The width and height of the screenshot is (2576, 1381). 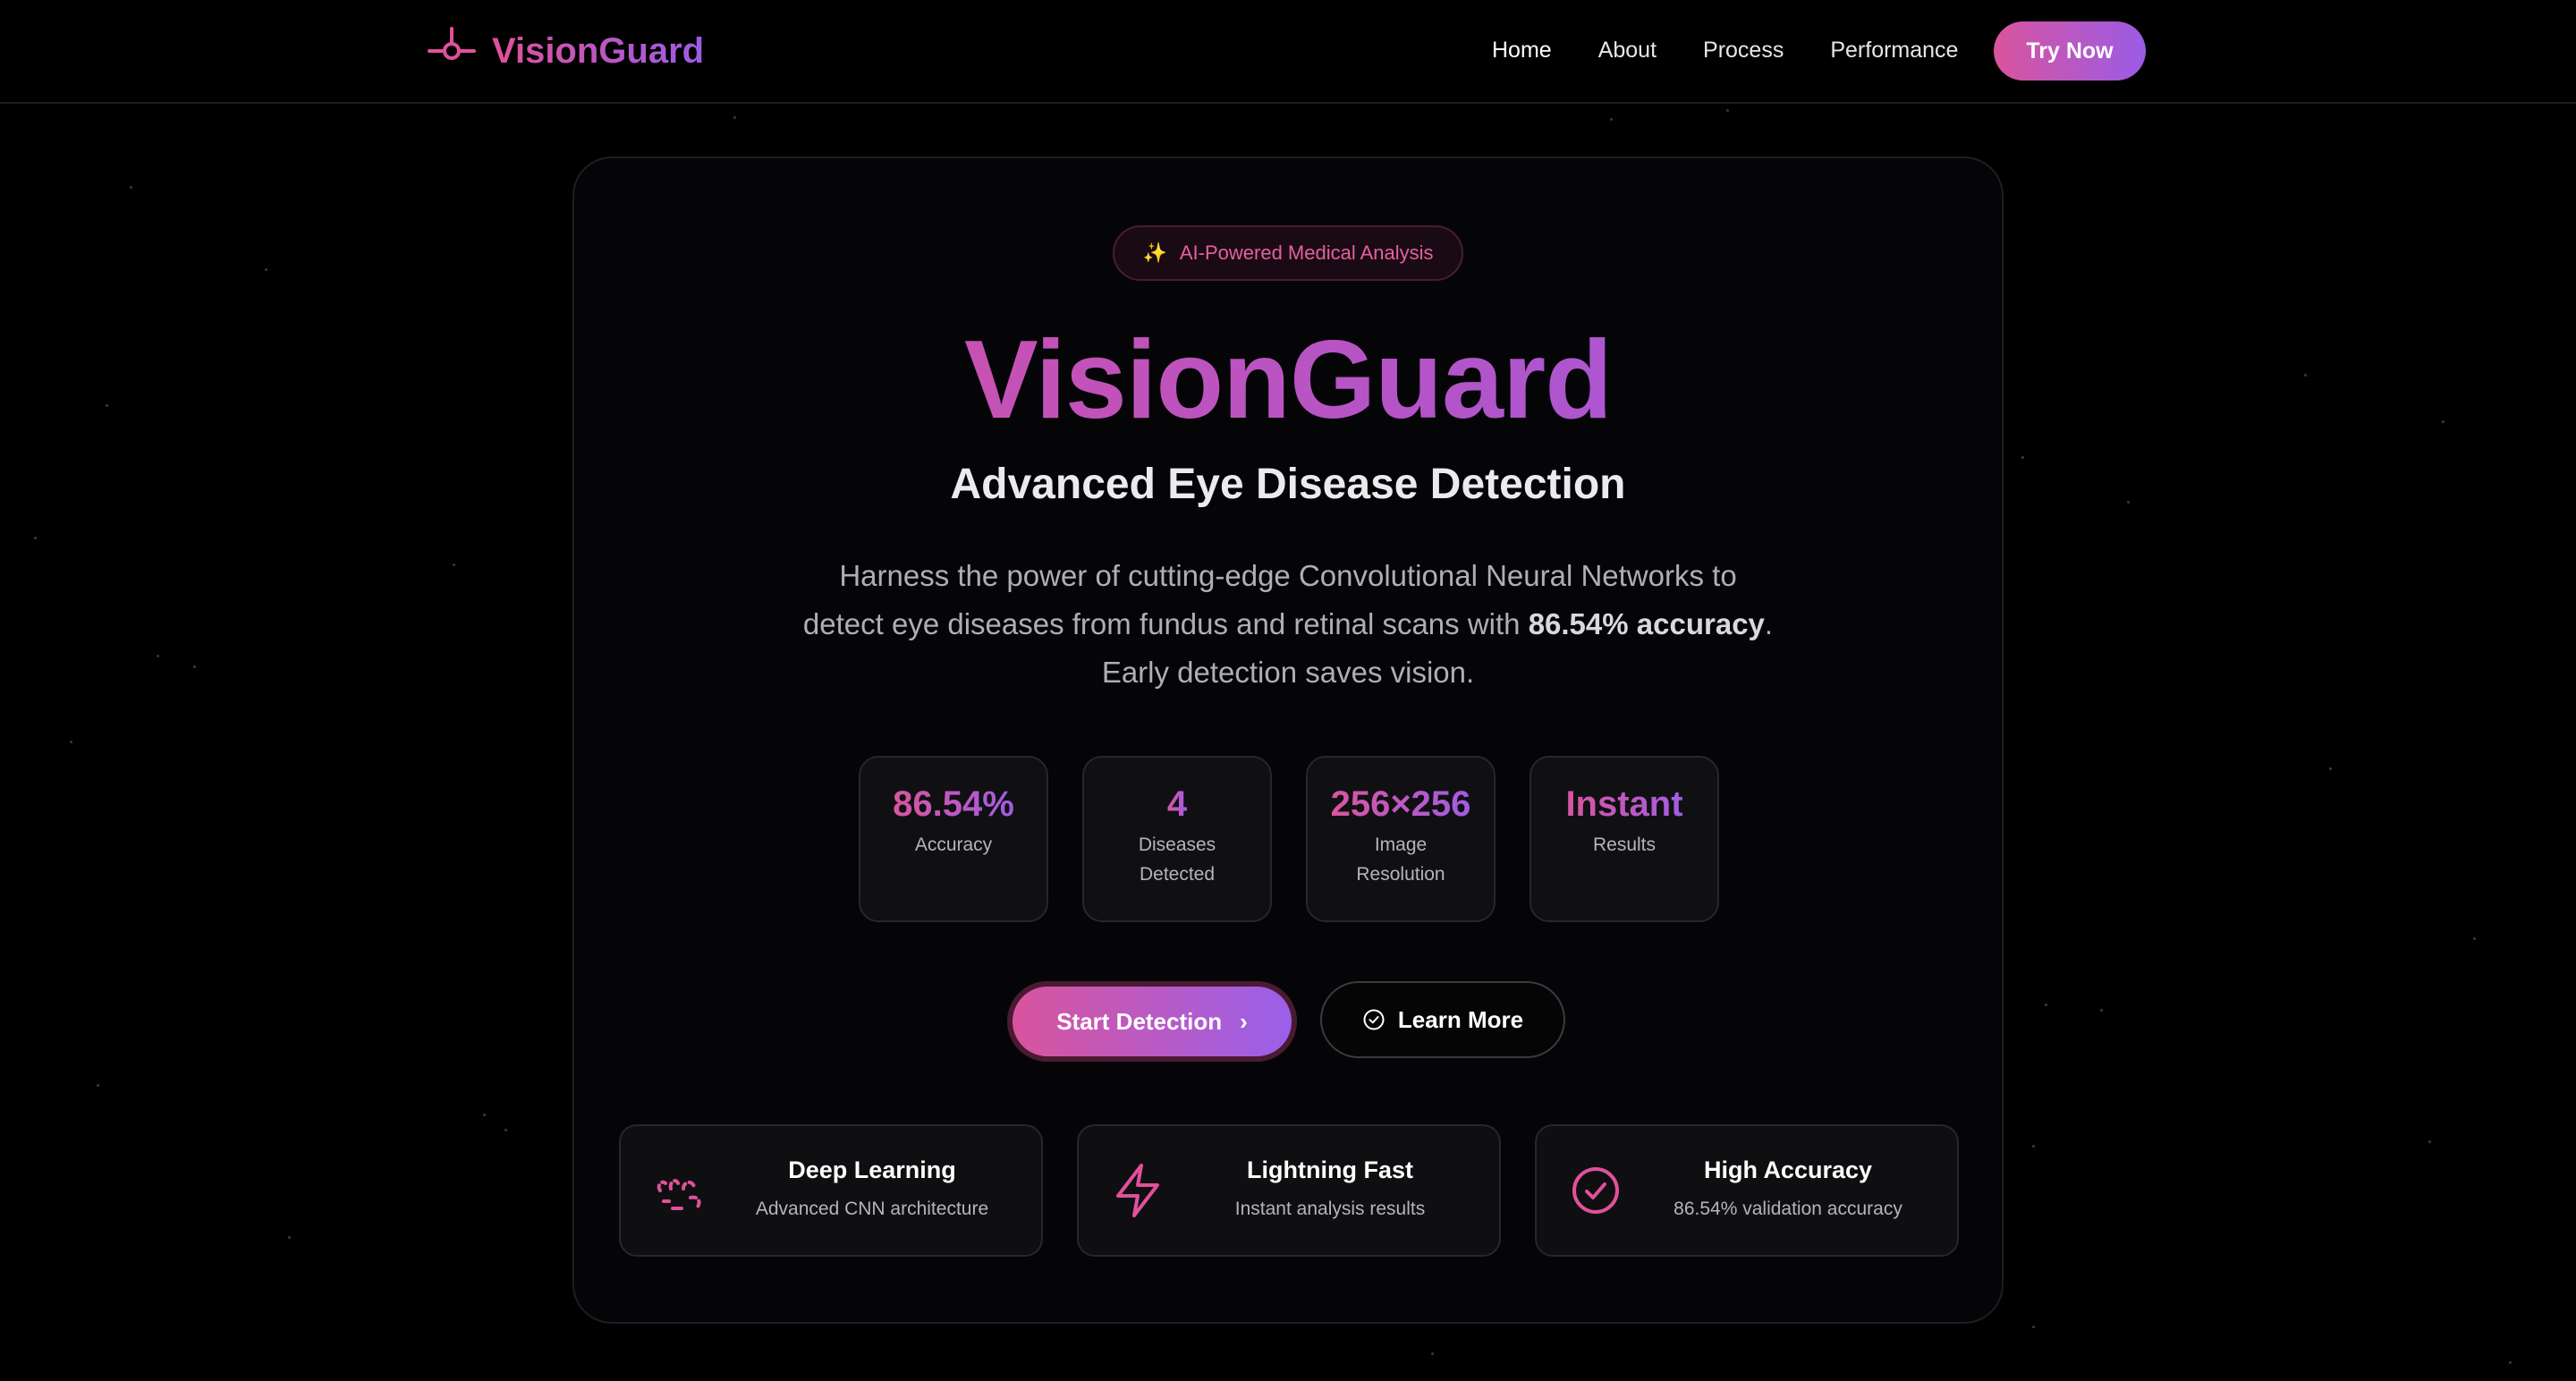 What do you see at coordinates (1894, 51) in the screenshot?
I see `nav-link-performance: Performance` at bounding box center [1894, 51].